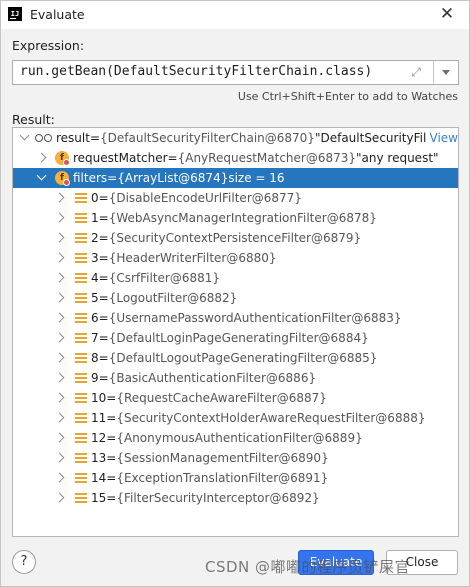 This screenshot has width=470, height=587. What do you see at coordinates (242, 218) in the screenshot?
I see `filter-value: {WebAsyncManagerIntegrationFilter@6878}` at bounding box center [242, 218].